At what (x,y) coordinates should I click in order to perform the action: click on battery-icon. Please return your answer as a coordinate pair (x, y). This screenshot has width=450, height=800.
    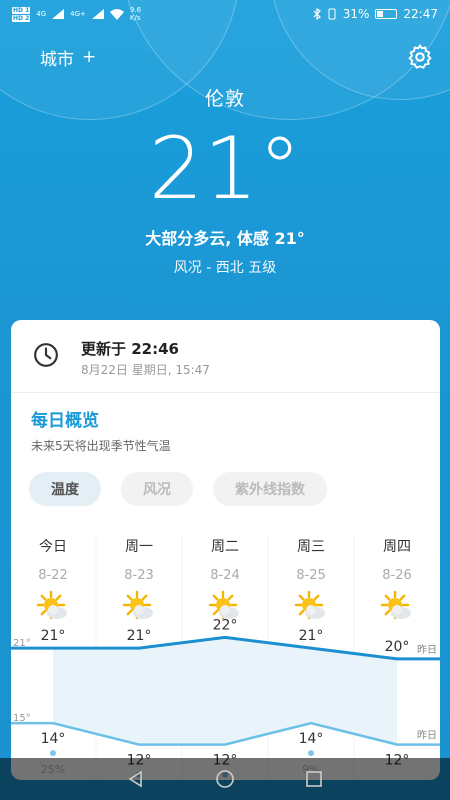
    Looking at the image, I should click on (386, 14).